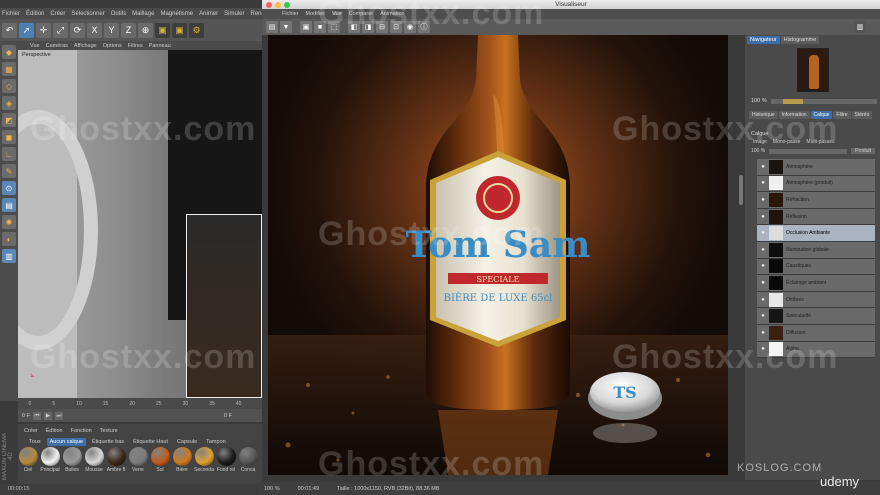 This screenshot has width=880, height=495. What do you see at coordinates (81, 431) in the screenshot?
I see `material-menu-item: Fonction` at bounding box center [81, 431].